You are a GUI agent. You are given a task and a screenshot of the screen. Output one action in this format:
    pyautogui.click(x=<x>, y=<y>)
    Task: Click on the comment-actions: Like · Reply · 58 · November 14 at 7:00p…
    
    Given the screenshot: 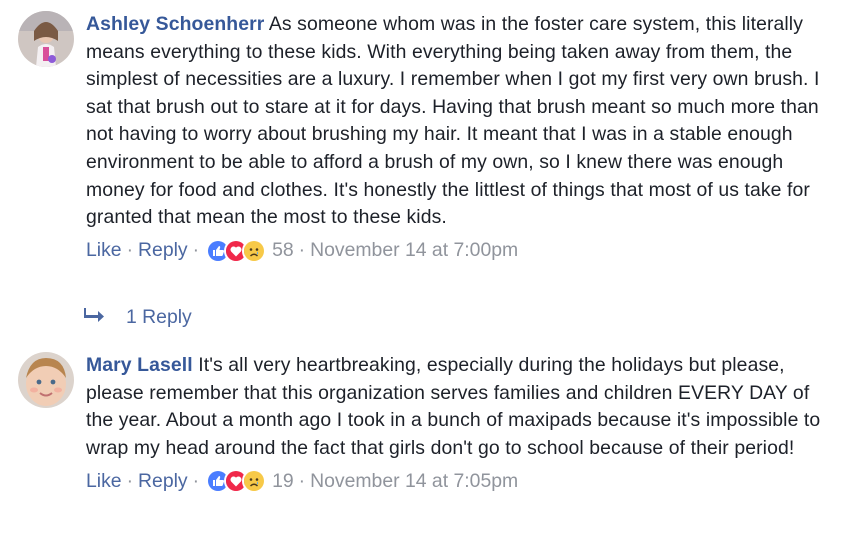 What is the action you would take?
    pyautogui.click(x=463, y=251)
    